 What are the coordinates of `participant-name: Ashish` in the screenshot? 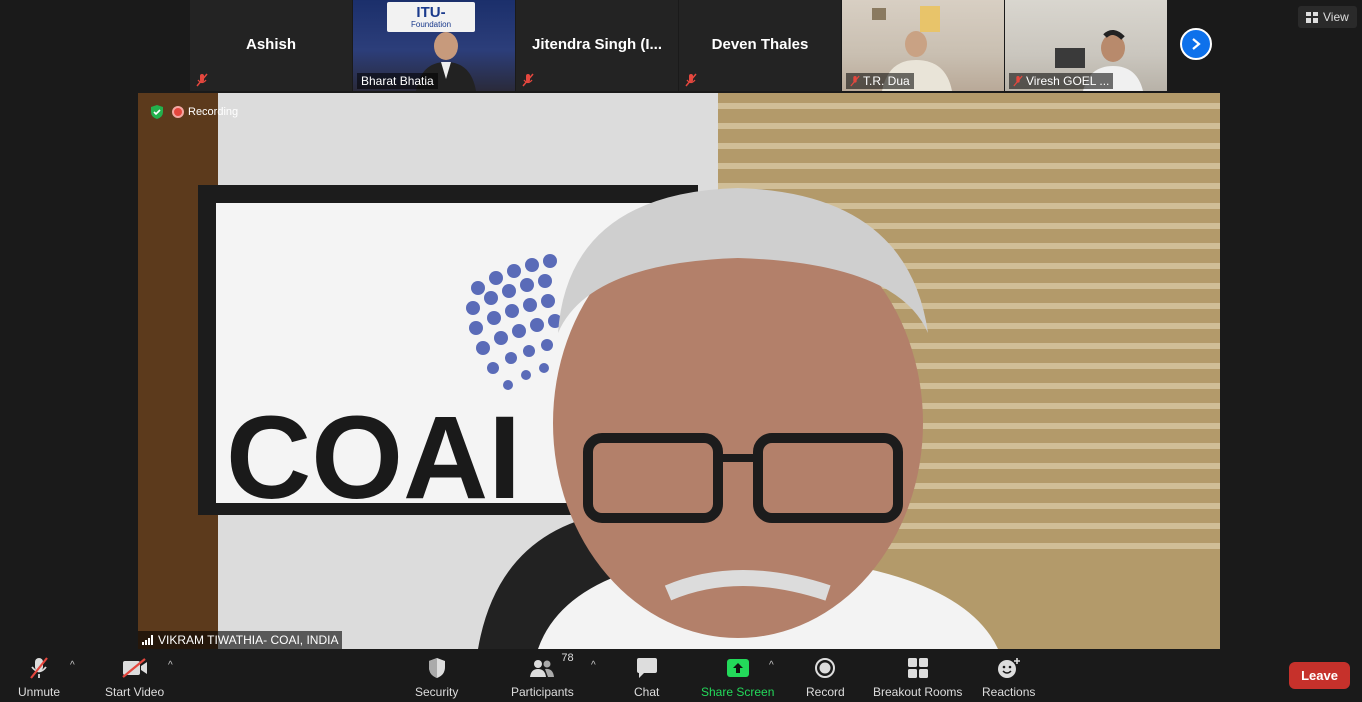 It's located at (270, 44).